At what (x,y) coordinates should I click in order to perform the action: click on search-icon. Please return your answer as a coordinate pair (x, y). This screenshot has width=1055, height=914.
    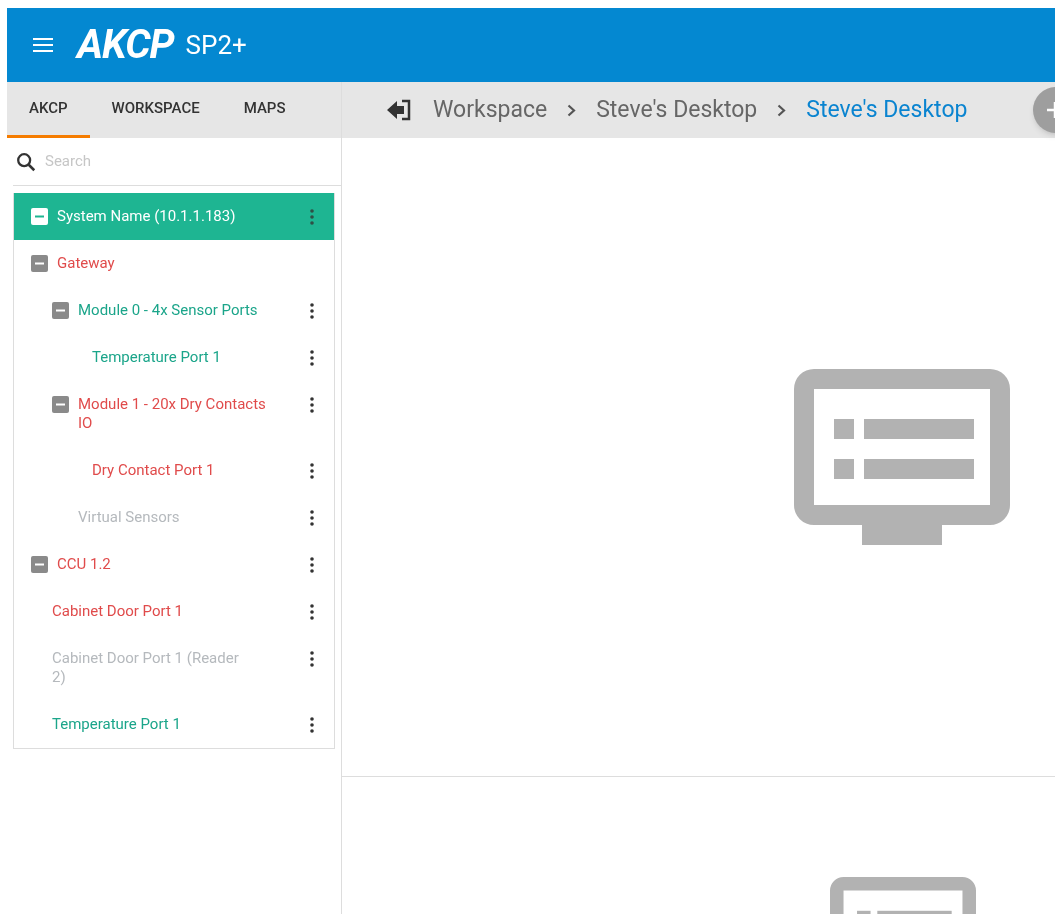
    Looking at the image, I should click on (26, 161).